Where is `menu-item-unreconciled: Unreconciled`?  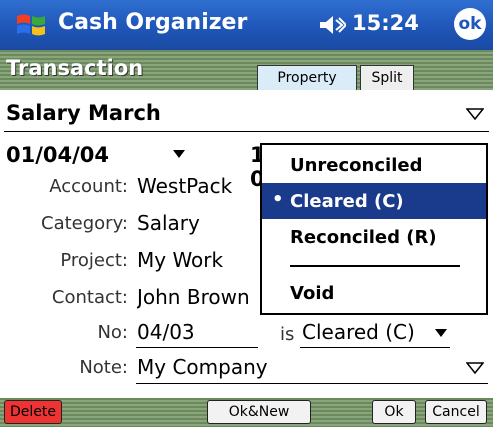 menu-item-unreconciled: Unreconciled is located at coordinates (374, 165).